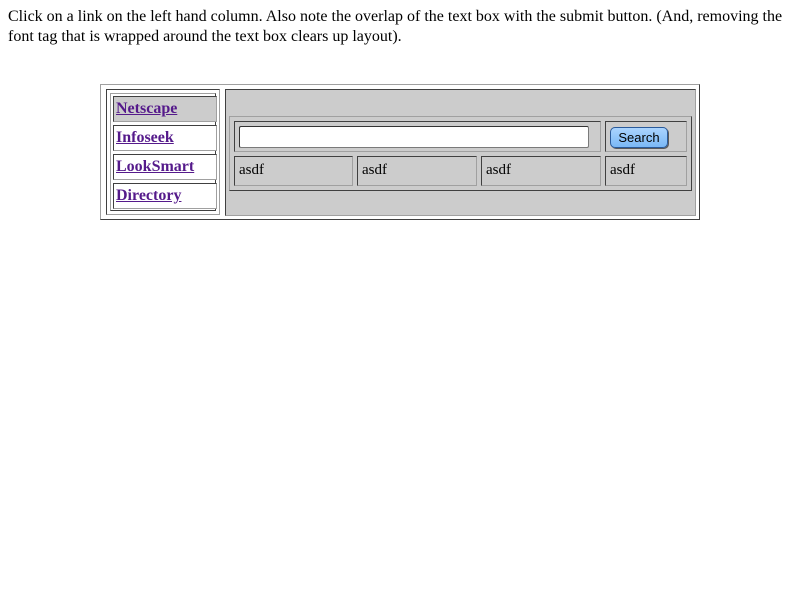  Describe the element at coordinates (646, 171) in the screenshot. I see `result-cell-4: asdf` at that location.